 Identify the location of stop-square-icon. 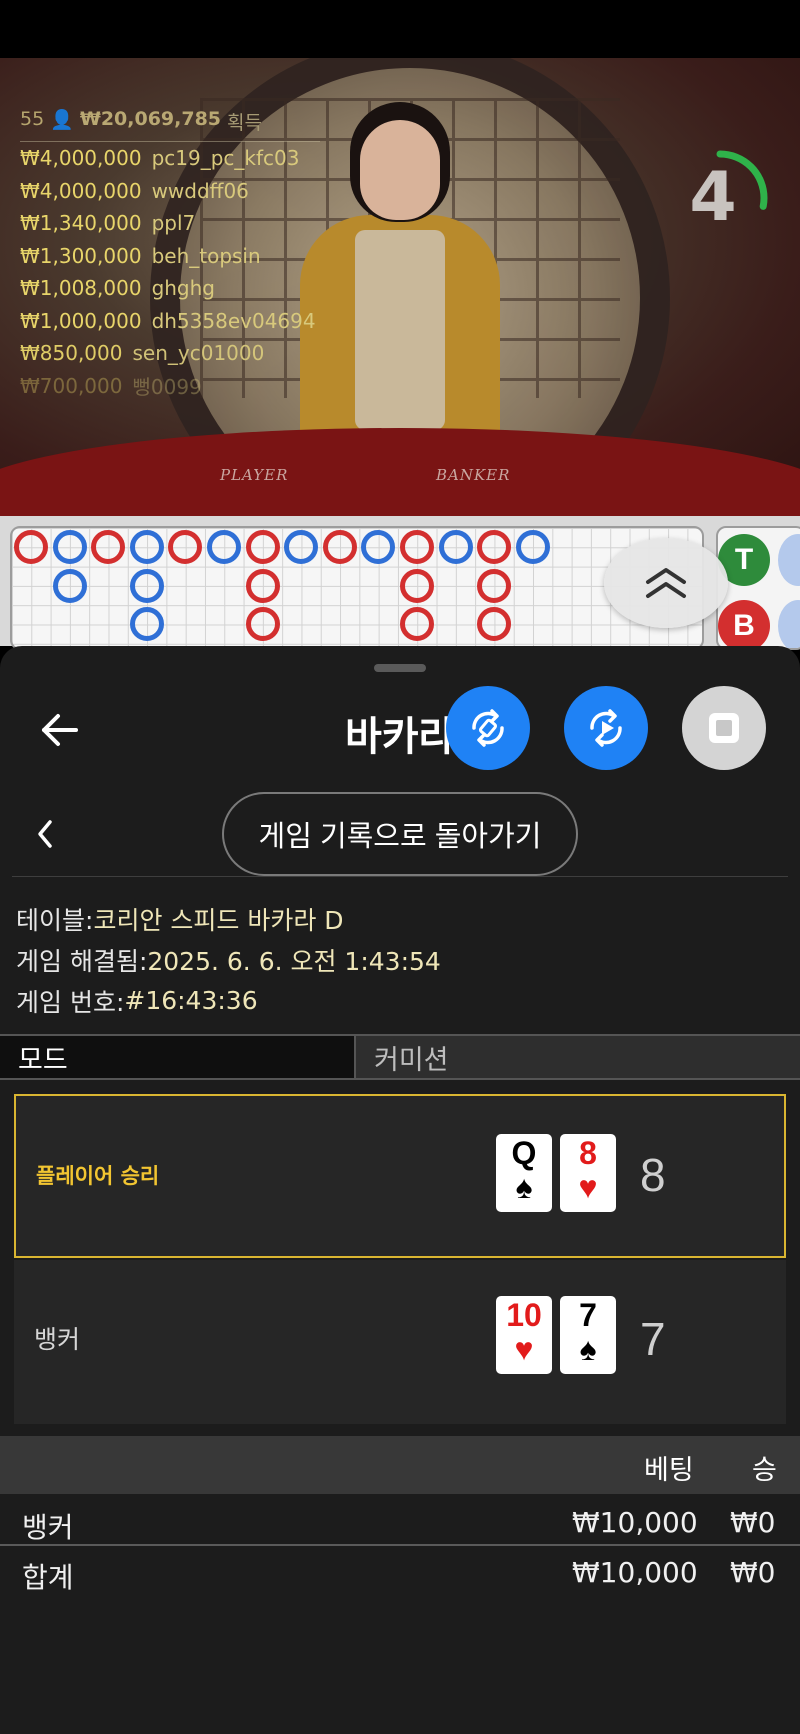
(724, 728).